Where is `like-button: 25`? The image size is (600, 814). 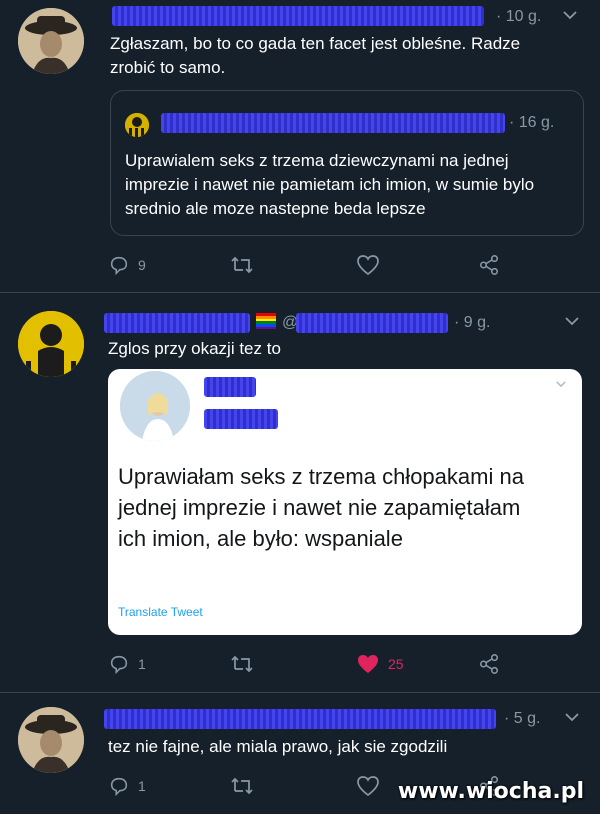
like-button: 25 is located at coordinates (380, 664).